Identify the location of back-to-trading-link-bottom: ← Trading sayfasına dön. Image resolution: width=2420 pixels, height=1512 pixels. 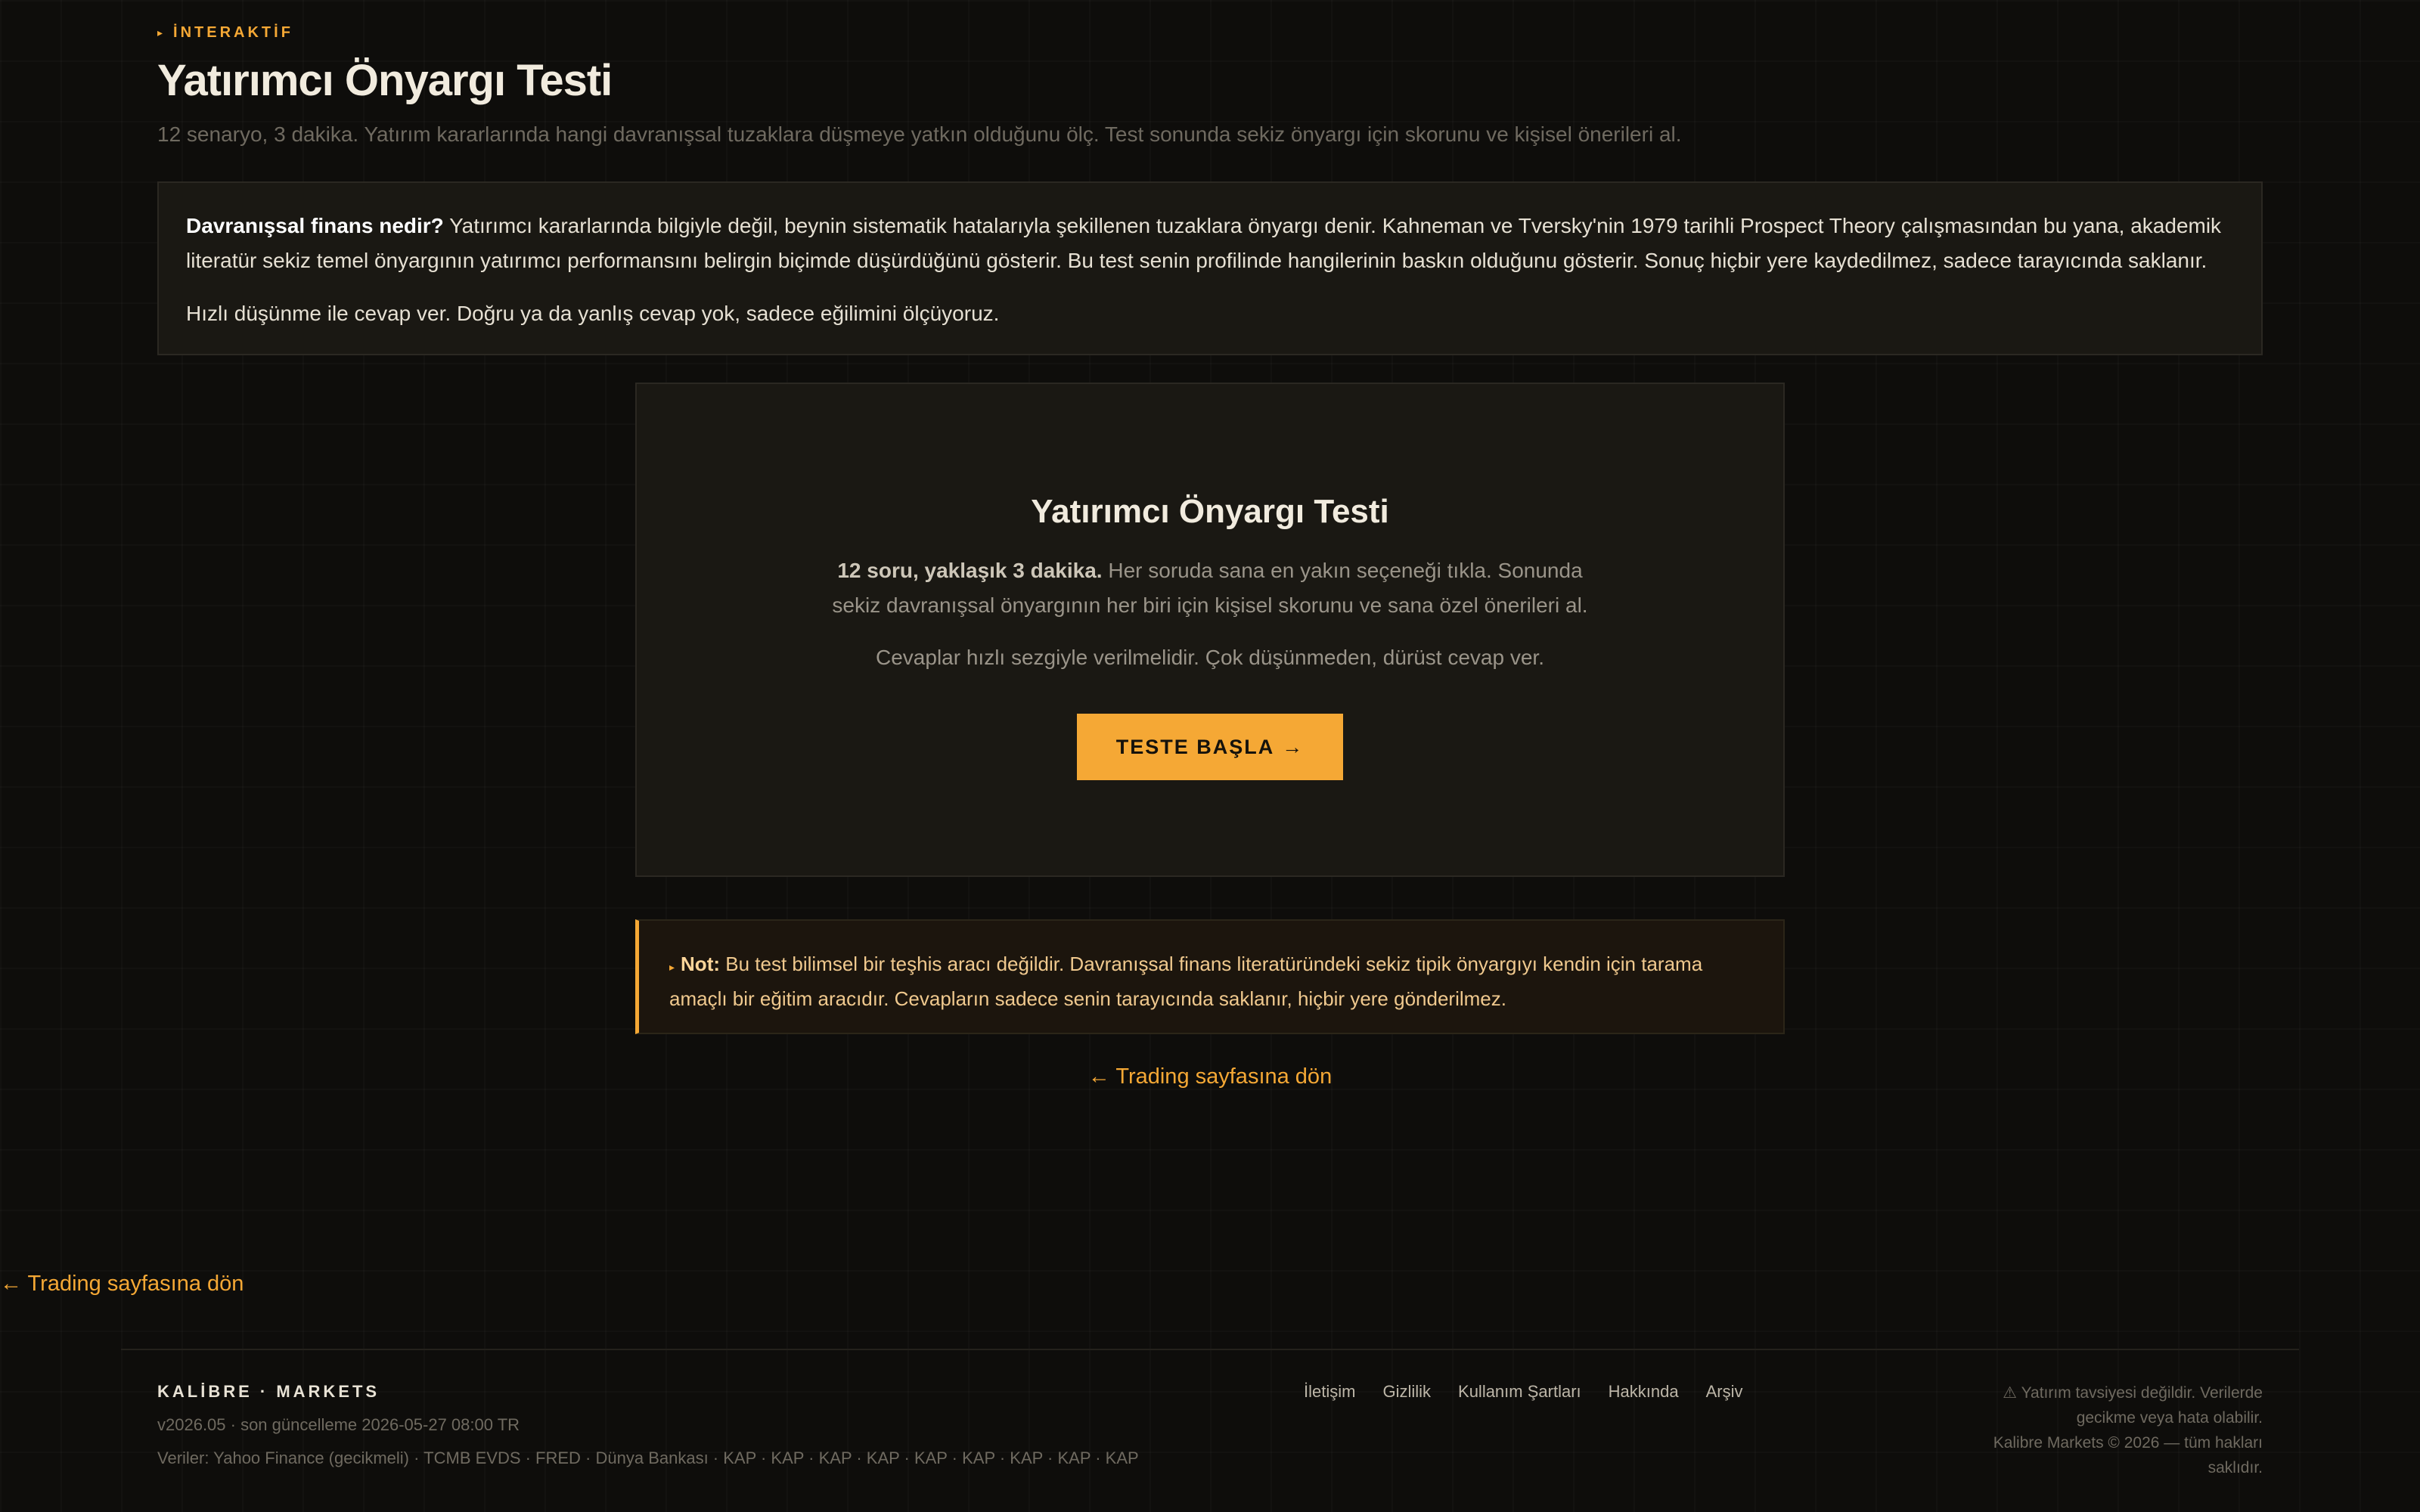
(122, 1284).